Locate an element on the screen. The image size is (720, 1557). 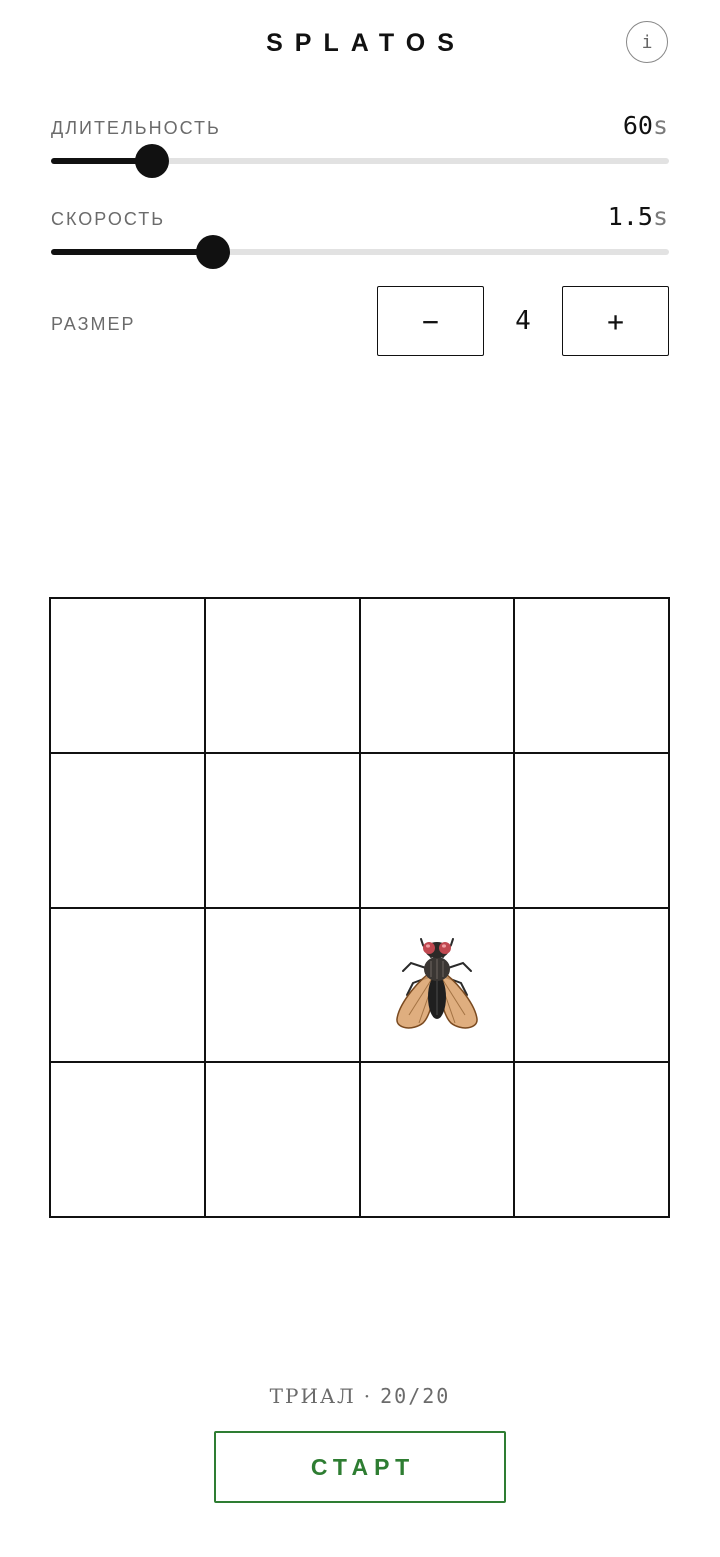
start-button: СТАРТ is located at coordinates (360, 1467).